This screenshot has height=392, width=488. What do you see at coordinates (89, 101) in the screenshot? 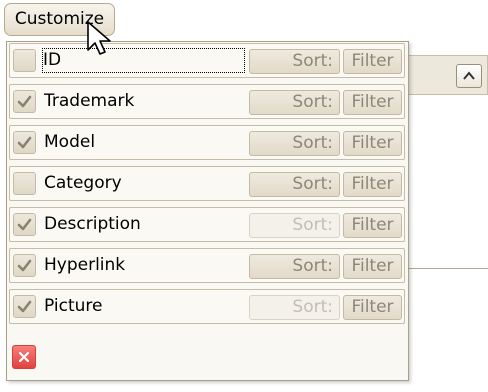
I see `field-label: Trademark` at bounding box center [89, 101].